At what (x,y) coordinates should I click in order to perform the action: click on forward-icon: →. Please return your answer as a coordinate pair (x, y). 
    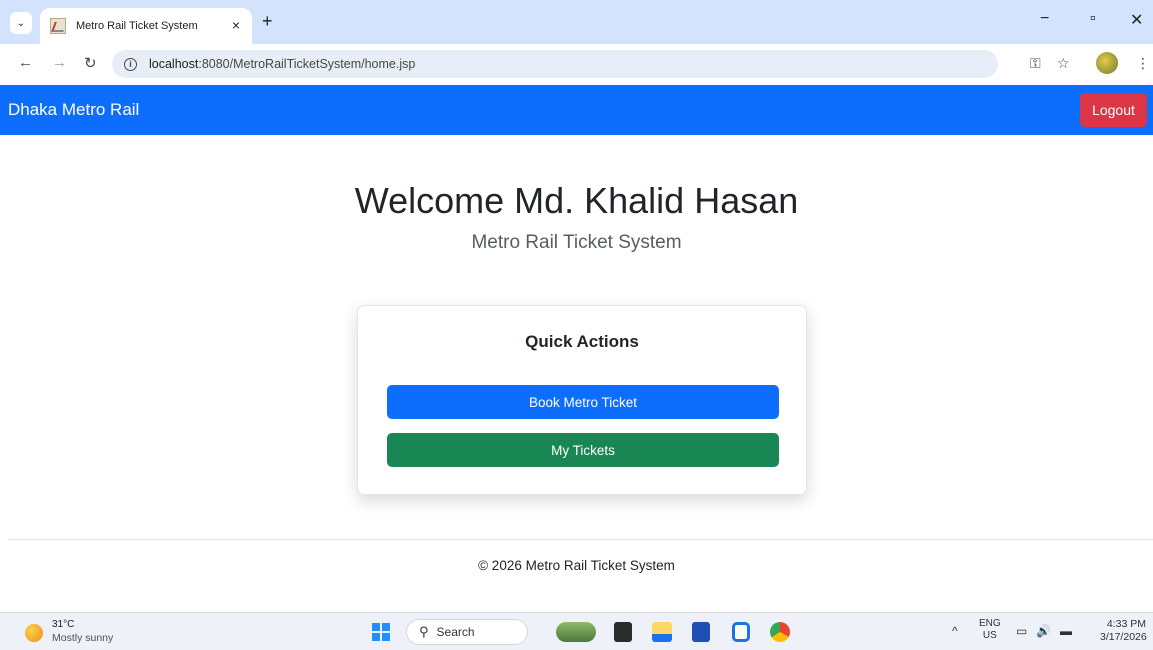
    Looking at the image, I should click on (59, 62).